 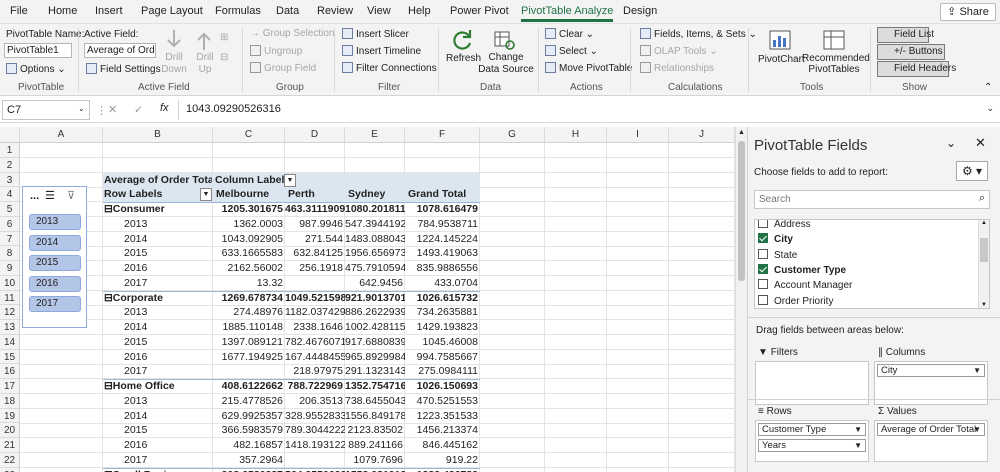 What do you see at coordinates (375, 430) in the screenshot?
I see `pivot-value-cell: 2123.83502` at bounding box center [375, 430].